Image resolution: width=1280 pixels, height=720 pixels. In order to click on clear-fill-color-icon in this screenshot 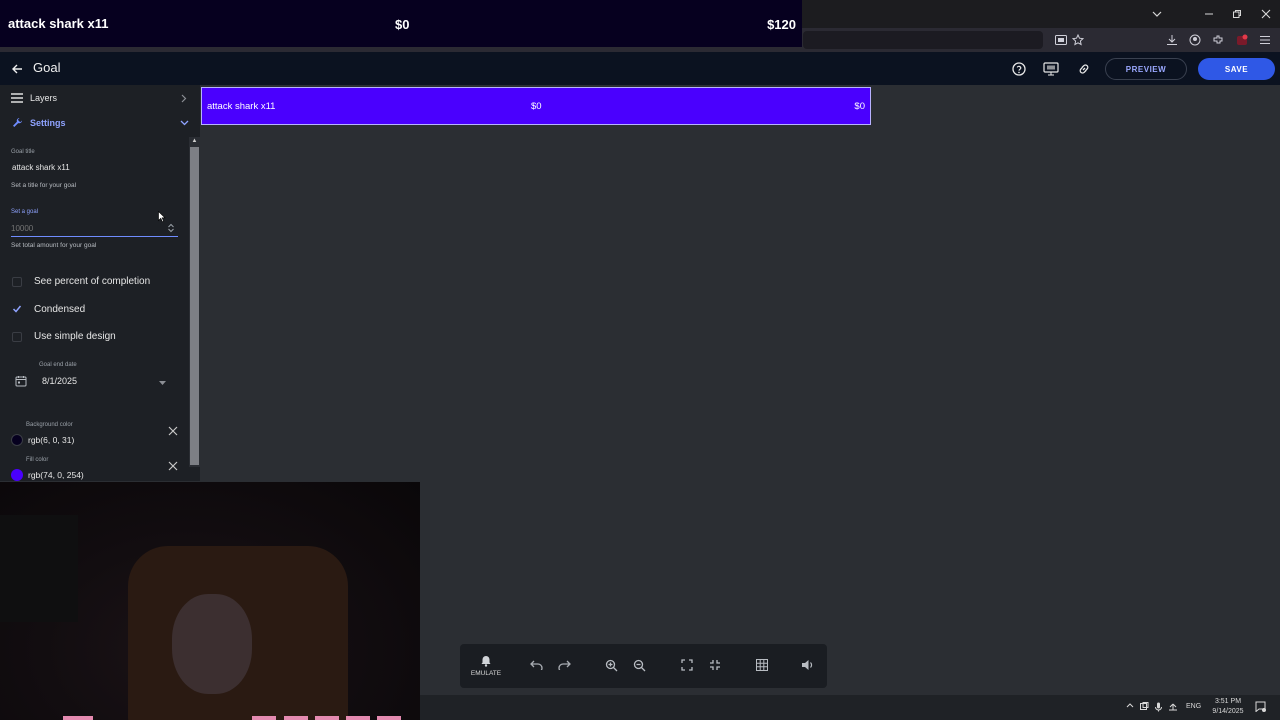, I will do `click(173, 466)`.